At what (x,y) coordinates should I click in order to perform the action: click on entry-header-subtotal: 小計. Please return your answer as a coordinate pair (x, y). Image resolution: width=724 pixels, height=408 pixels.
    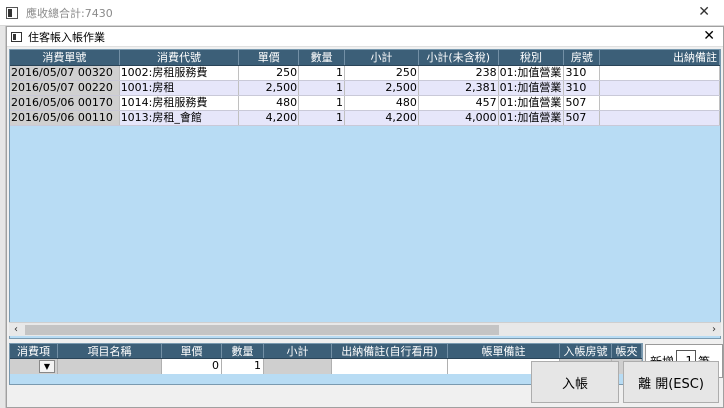
    Looking at the image, I should click on (298, 351).